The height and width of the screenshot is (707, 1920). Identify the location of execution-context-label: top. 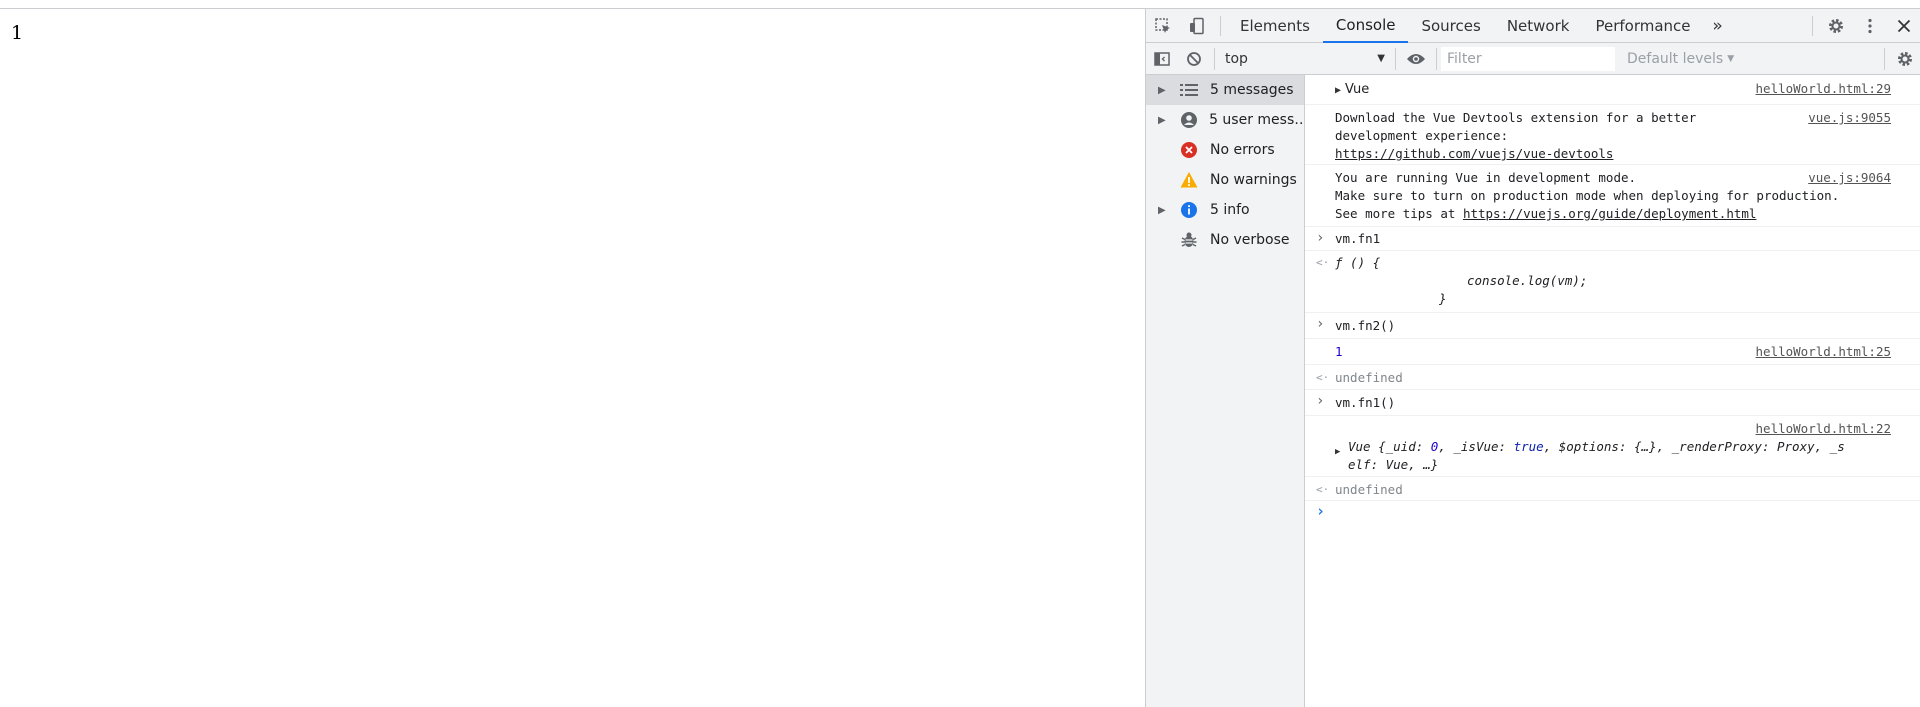
(1236, 58).